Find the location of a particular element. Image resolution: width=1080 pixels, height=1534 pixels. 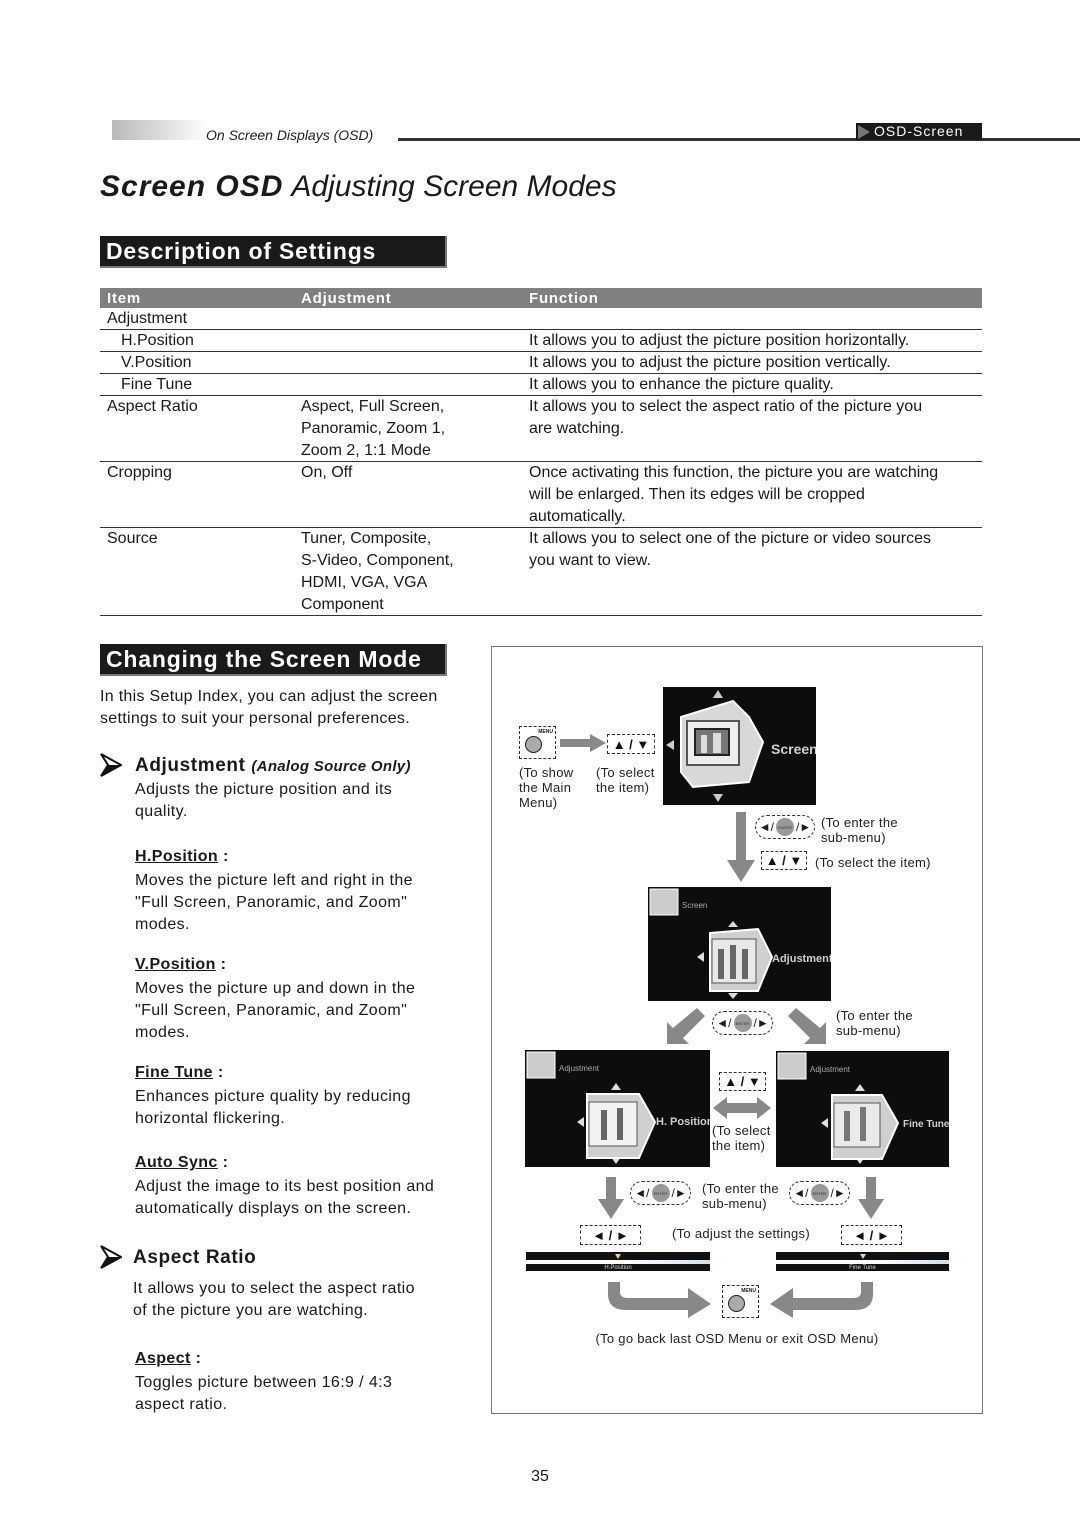

sub-item-label-text: Aspect is located at coordinates (163, 1358).